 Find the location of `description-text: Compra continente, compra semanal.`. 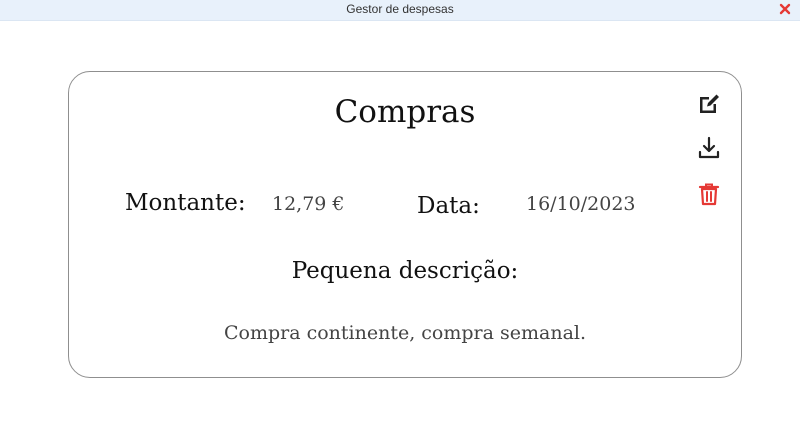

description-text: Compra continente, compra semanal. is located at coordinates (405, 333).